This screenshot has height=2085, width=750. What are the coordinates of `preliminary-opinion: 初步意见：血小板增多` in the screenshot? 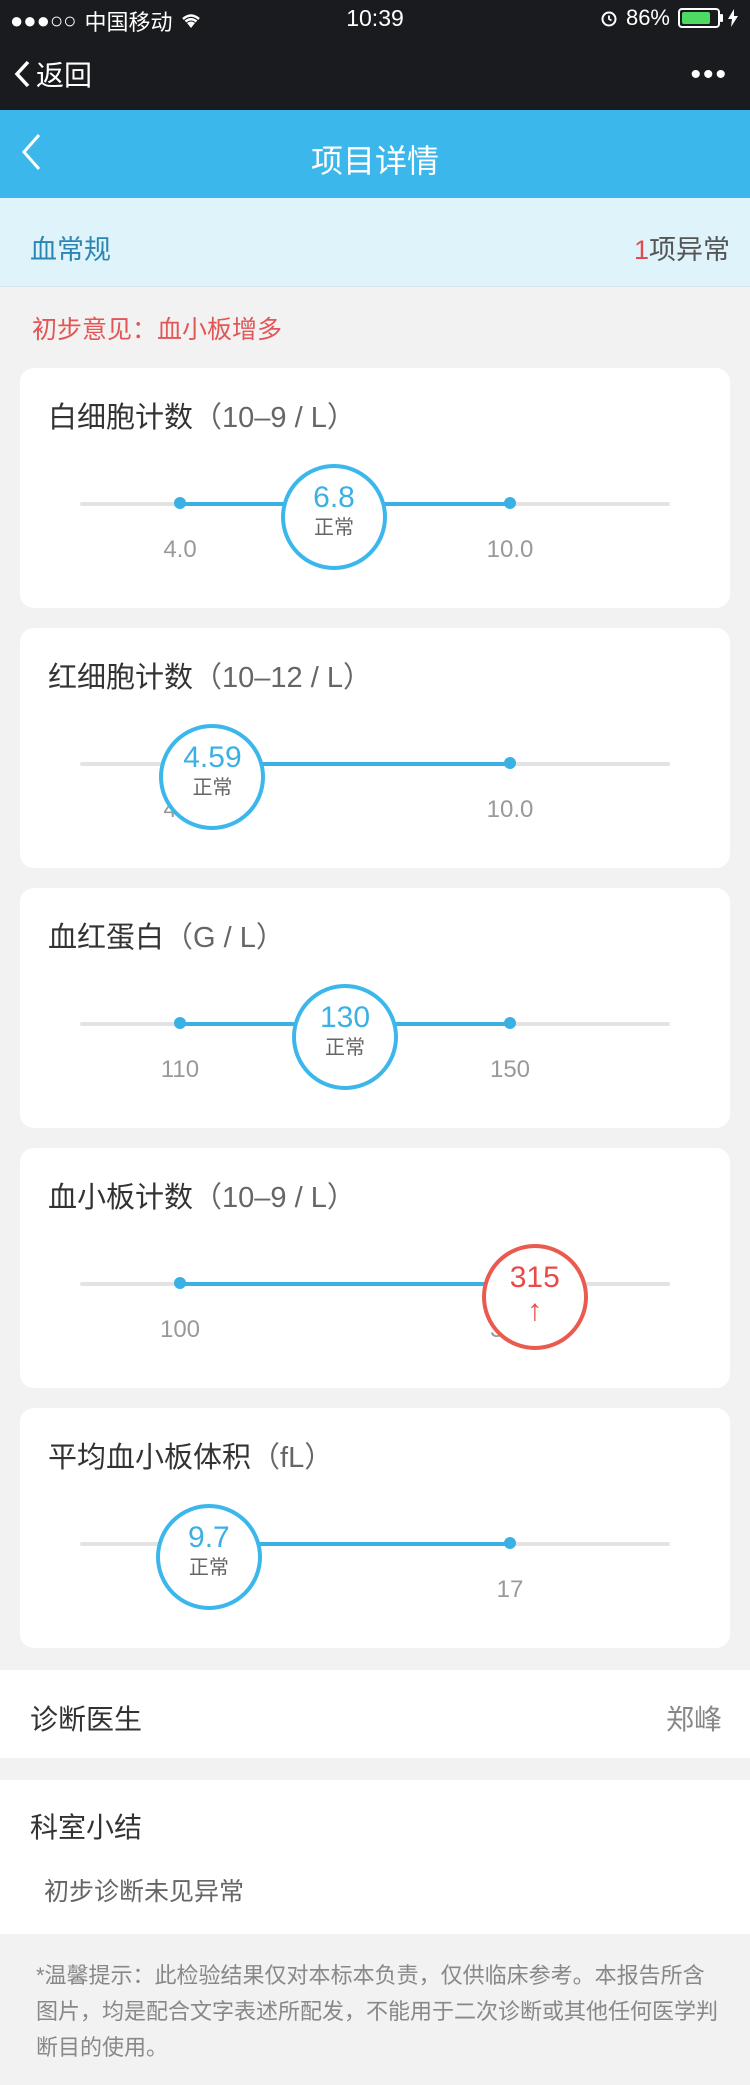 It's located at (157, 330).